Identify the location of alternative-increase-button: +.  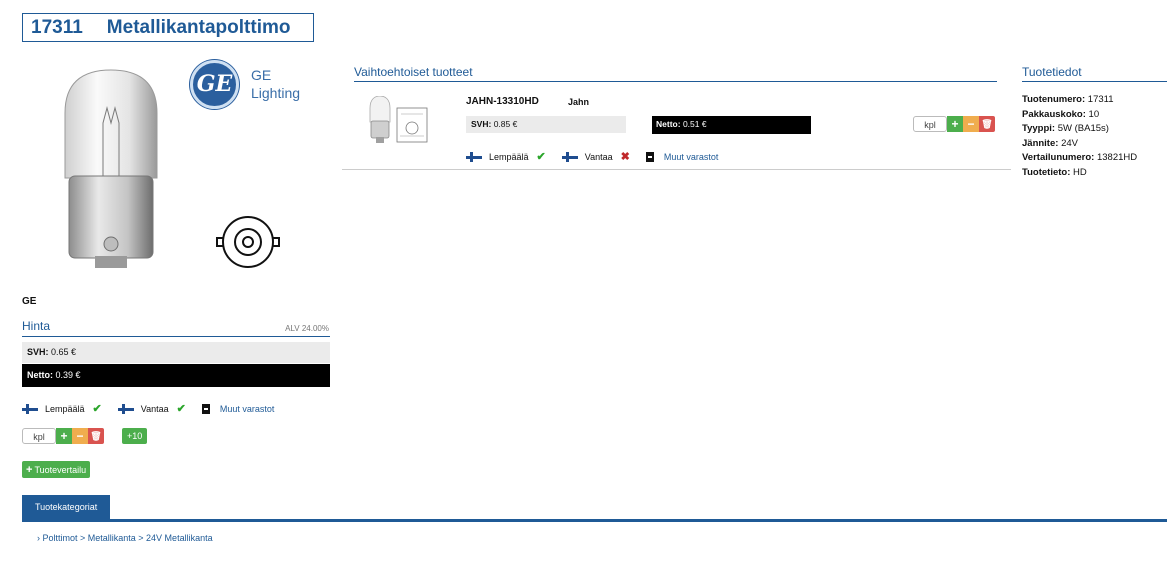
(955, 124).